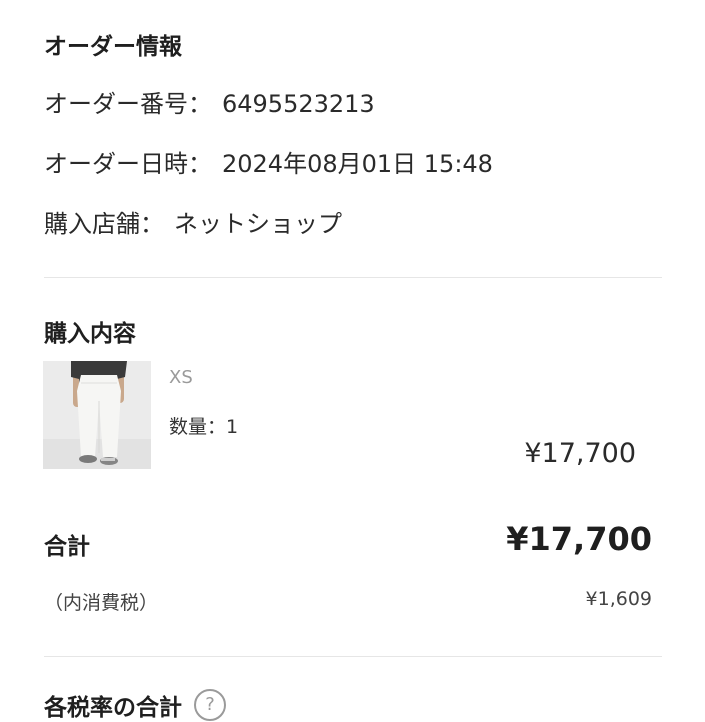  What do you see at coordinates (67, 547) in the screenshot?
I see `total-label: 合計` at bounding box center [67, 547].